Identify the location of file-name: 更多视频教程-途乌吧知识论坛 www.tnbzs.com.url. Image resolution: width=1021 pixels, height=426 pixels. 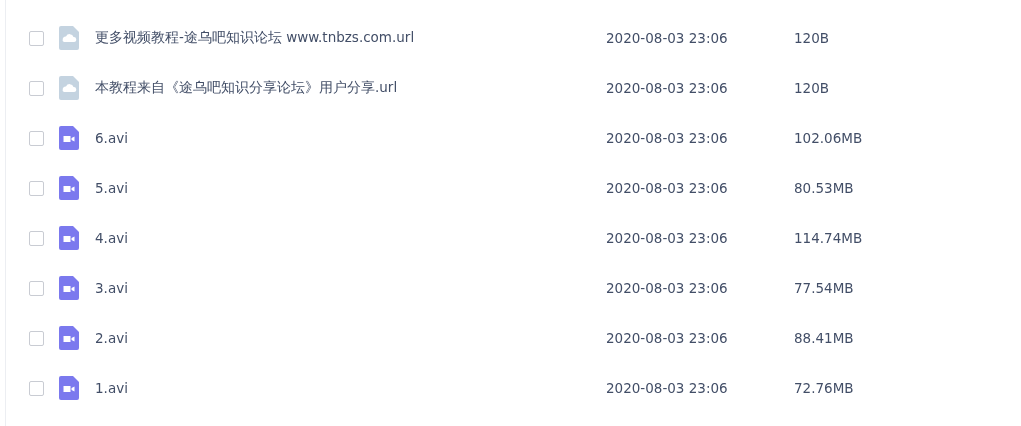
(350, 38).